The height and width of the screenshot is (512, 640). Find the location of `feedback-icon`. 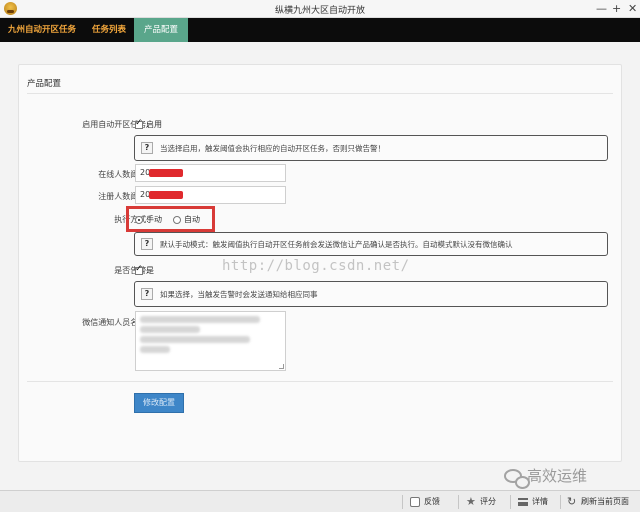

feedback-icon is located at coordinates (415, 501).